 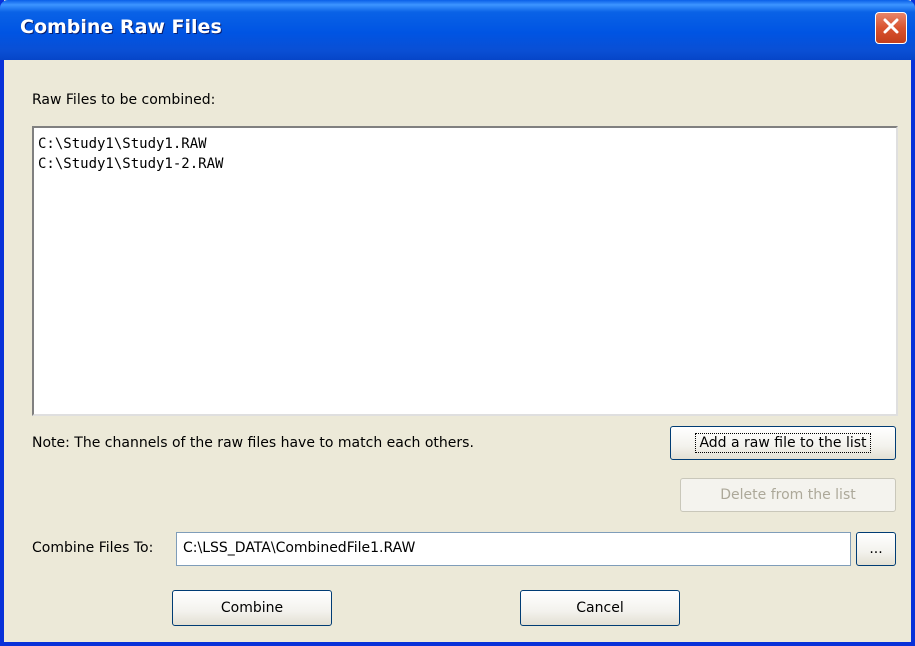 I want to click on close-icon, so click(x=891, y=28).